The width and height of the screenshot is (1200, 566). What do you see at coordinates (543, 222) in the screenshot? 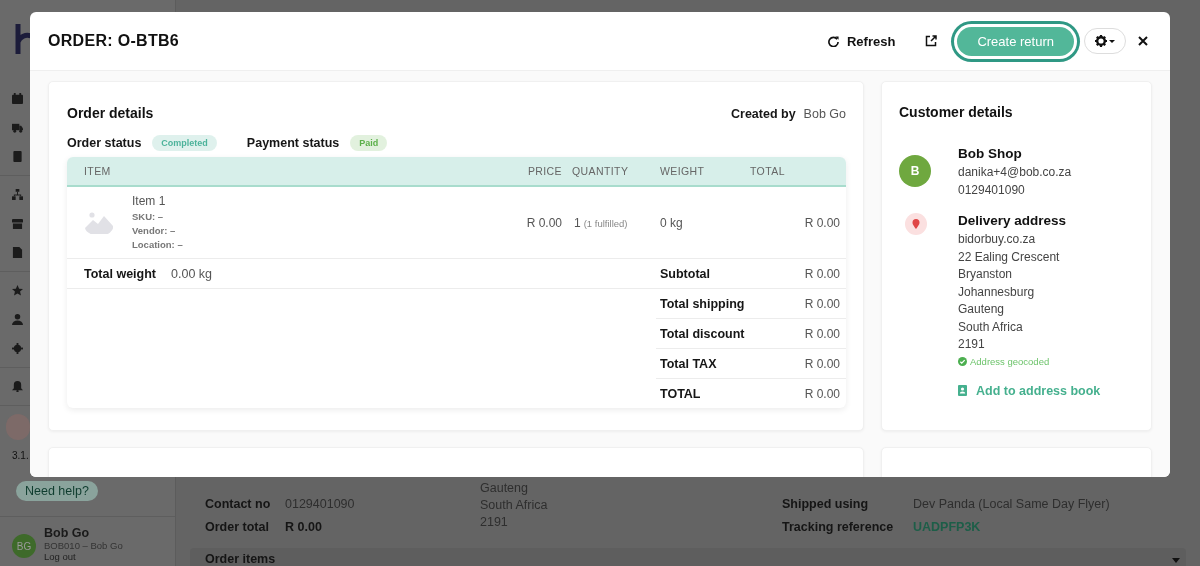
I see `price-cell-text: R 0.00` at bounding box center [543, 222].